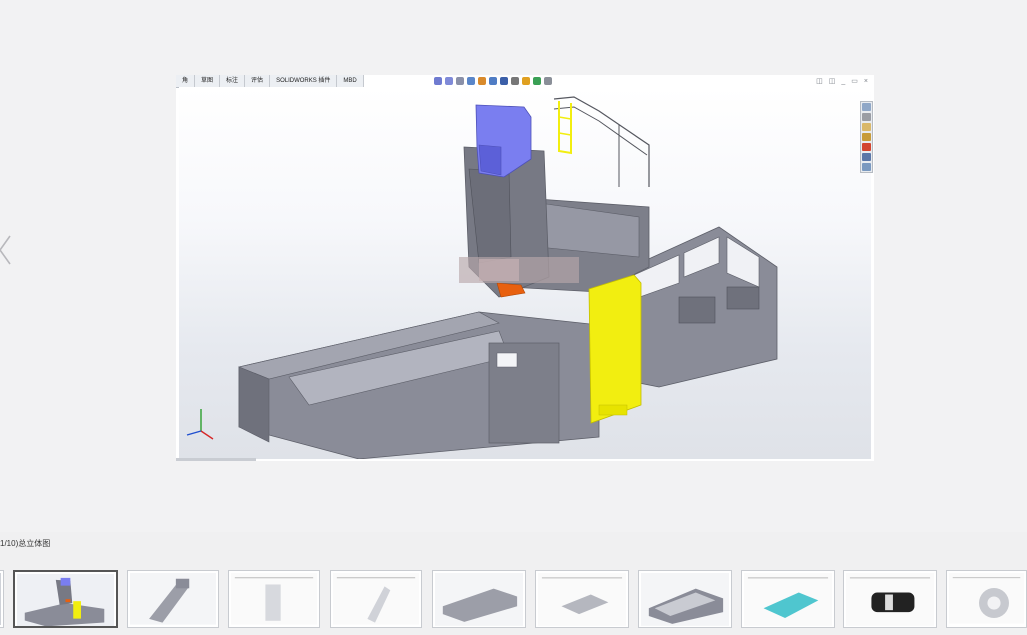 The image size is (1027, 635). Describe the element at coordinates (866, 82) in the screenshot. I see `close-icon: ×` at that location.